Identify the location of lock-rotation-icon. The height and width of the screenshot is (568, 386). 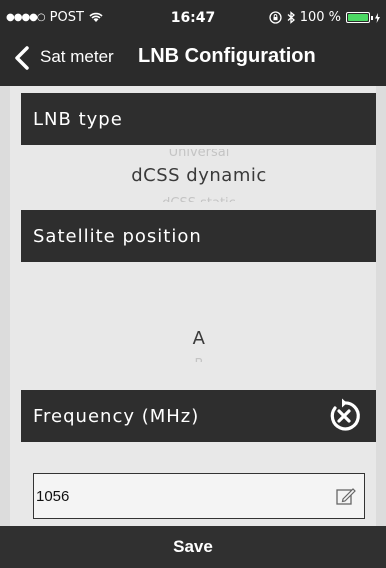
(275, 17).